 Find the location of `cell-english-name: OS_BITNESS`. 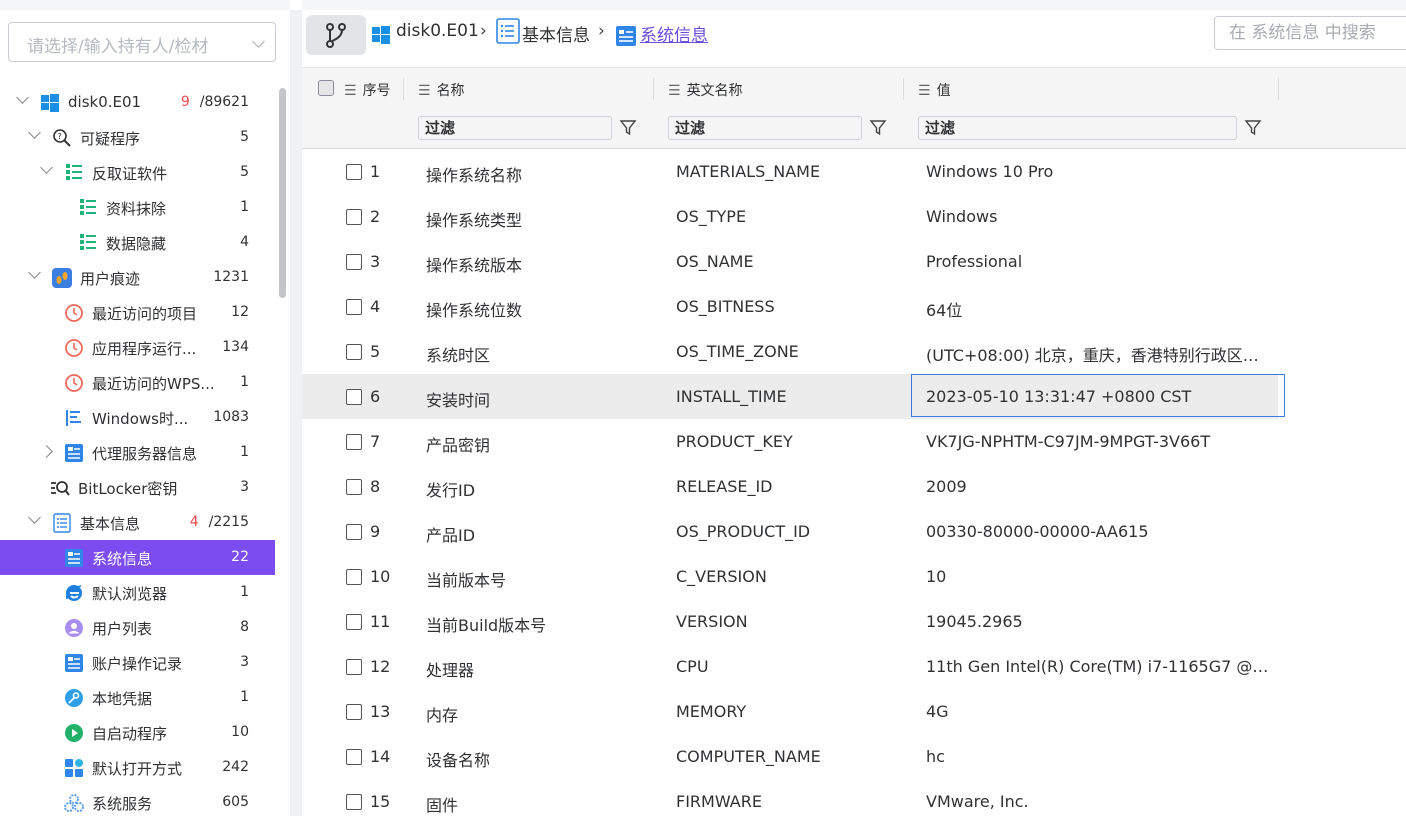

cell-english-name: OS_BITNESS is located at coordinates (791, 306).